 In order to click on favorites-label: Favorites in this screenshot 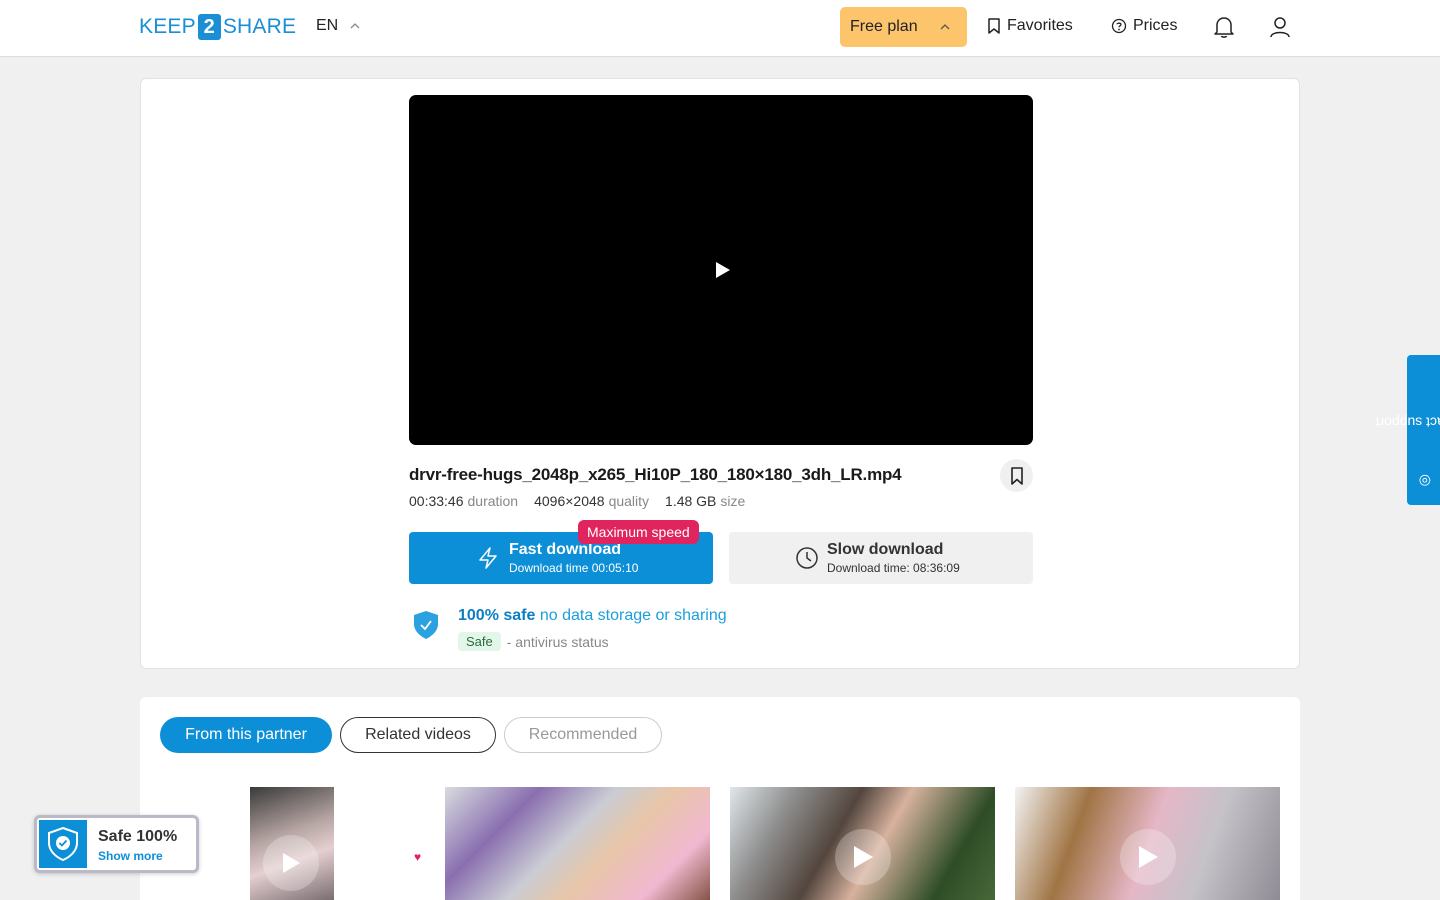, I will do `click(1040, 25)`.